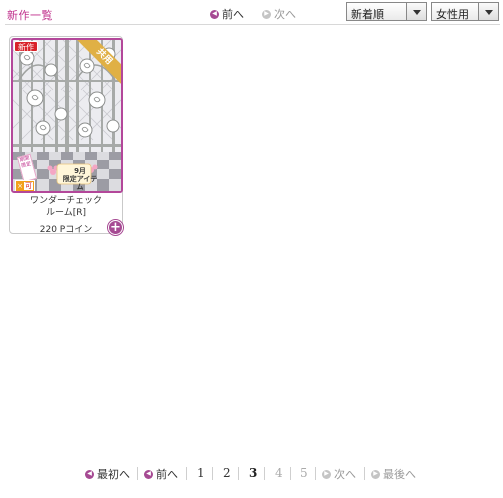 The width and height of the screenshot is (503, 498). Describe the element at coordinates (367, 14) in the screenshot. I see `sort-order-value: 新着順` at that location.